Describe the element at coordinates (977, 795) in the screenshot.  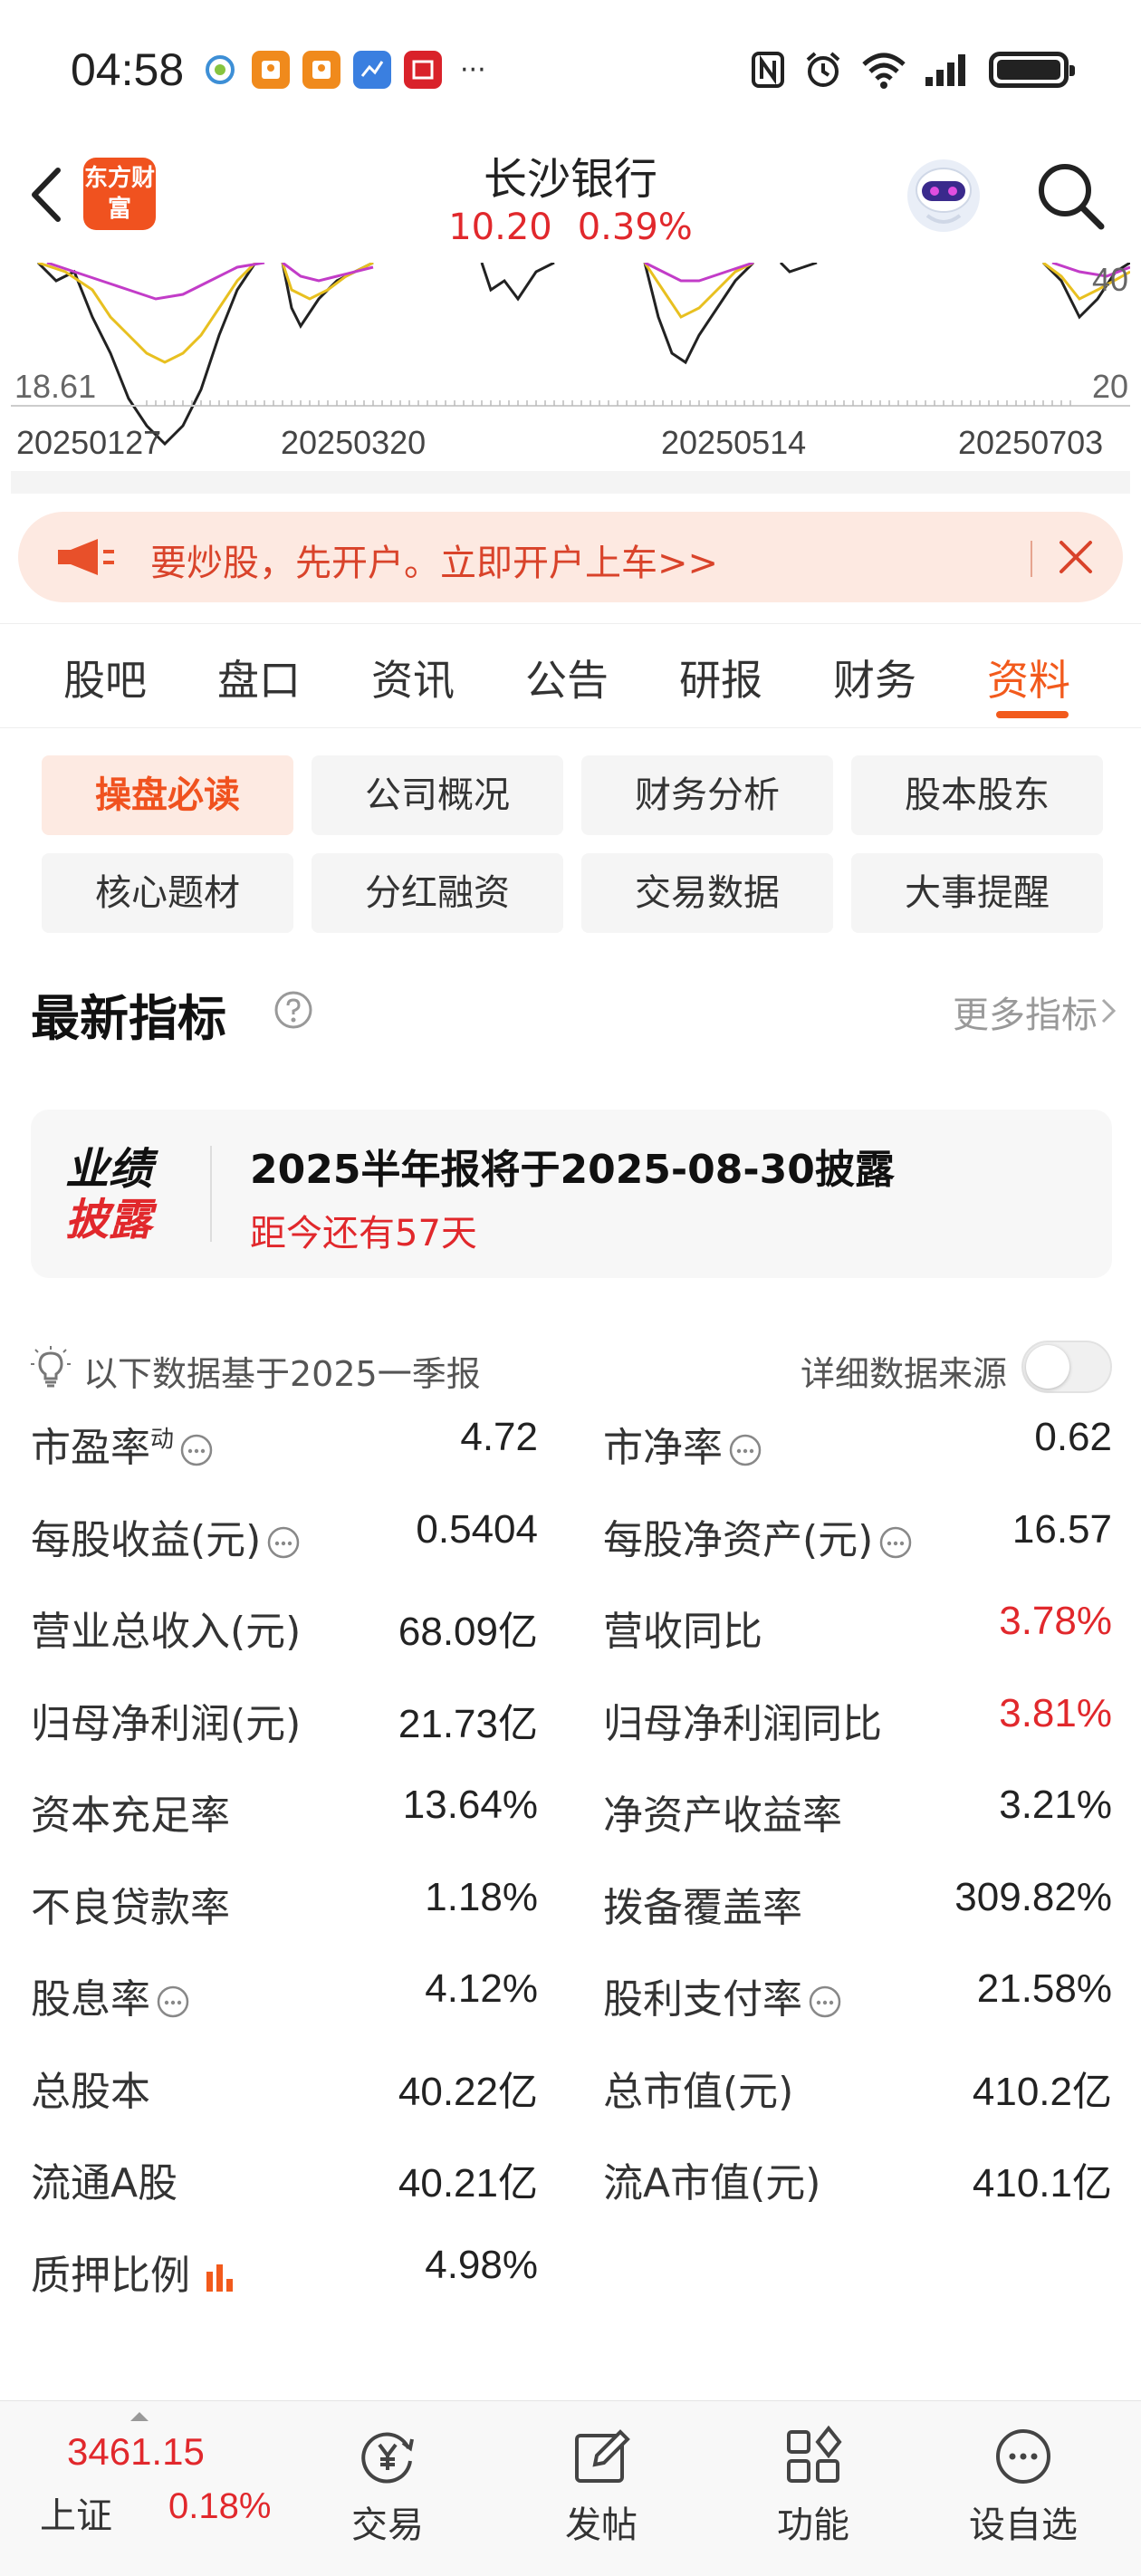
I see `subtab-shareholders: 股本股东` at that location.